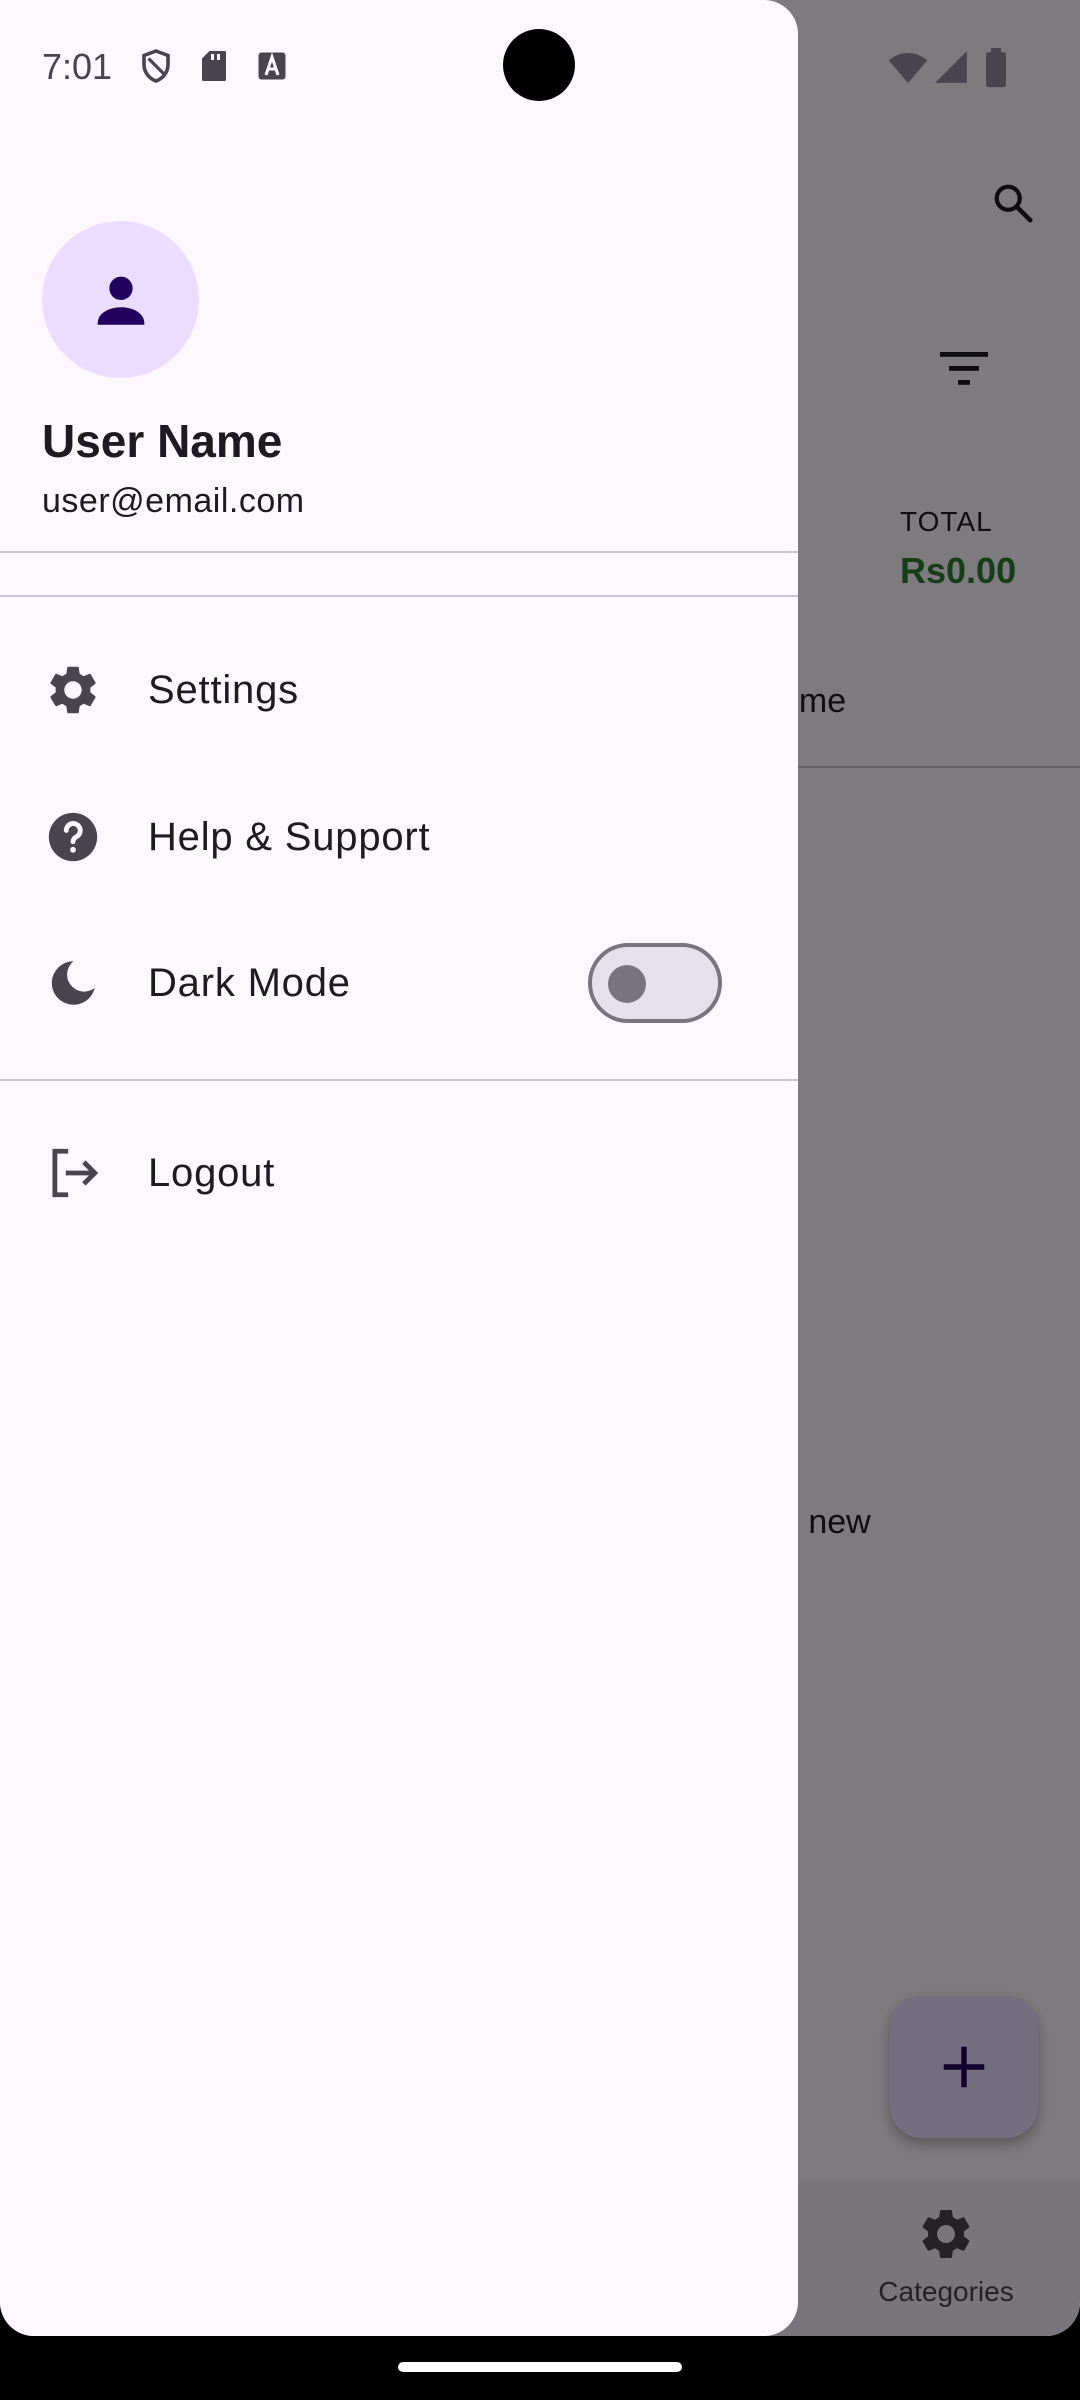 The height and width of the screenshot is (2400, 1080). Describe the element at coordinates (73, 837) in the screenshot. I see `help-circle-icon` at that location.